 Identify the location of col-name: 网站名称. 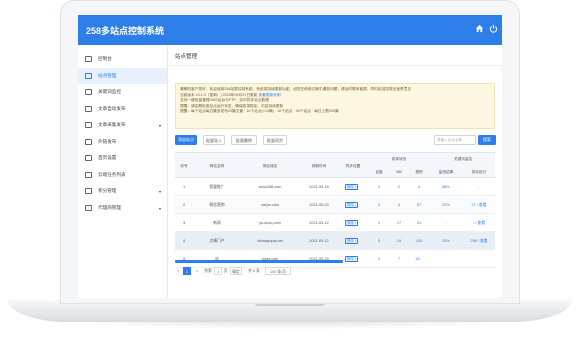
(217, 166).